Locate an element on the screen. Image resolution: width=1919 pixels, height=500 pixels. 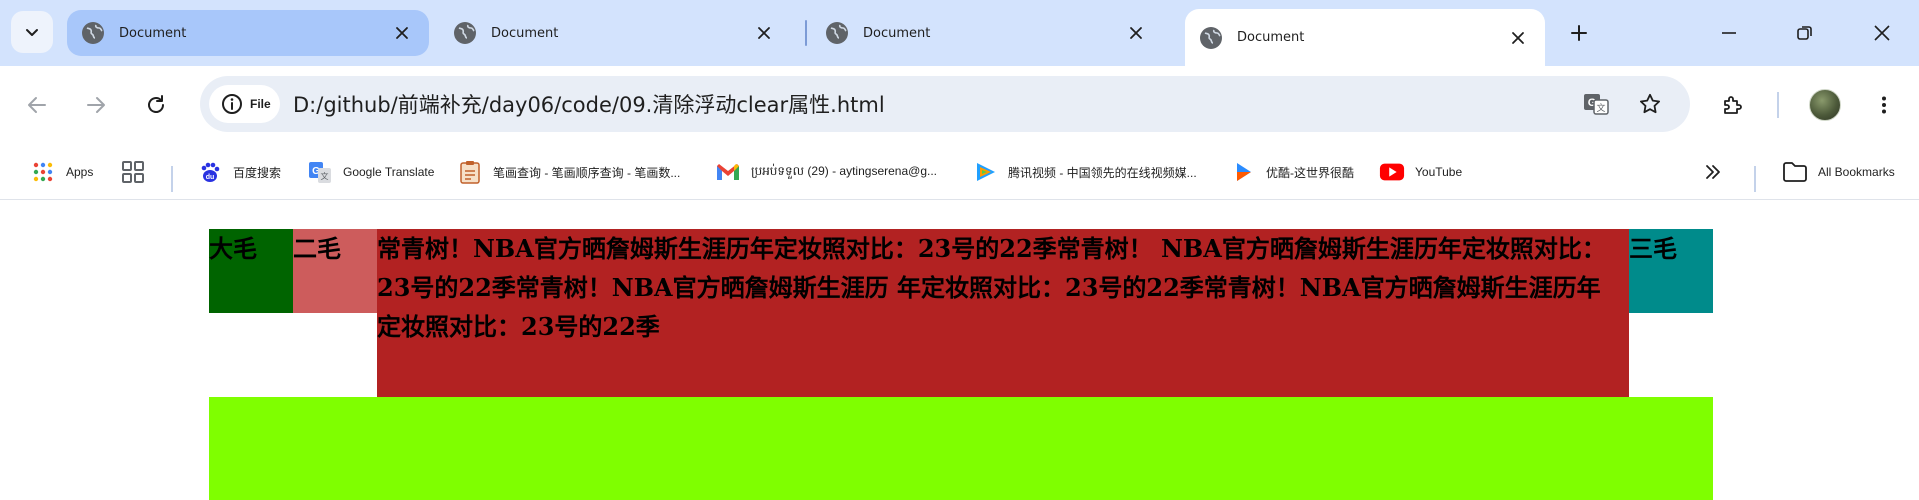
bookmark-star-button is located at coordinates (1650, 104).